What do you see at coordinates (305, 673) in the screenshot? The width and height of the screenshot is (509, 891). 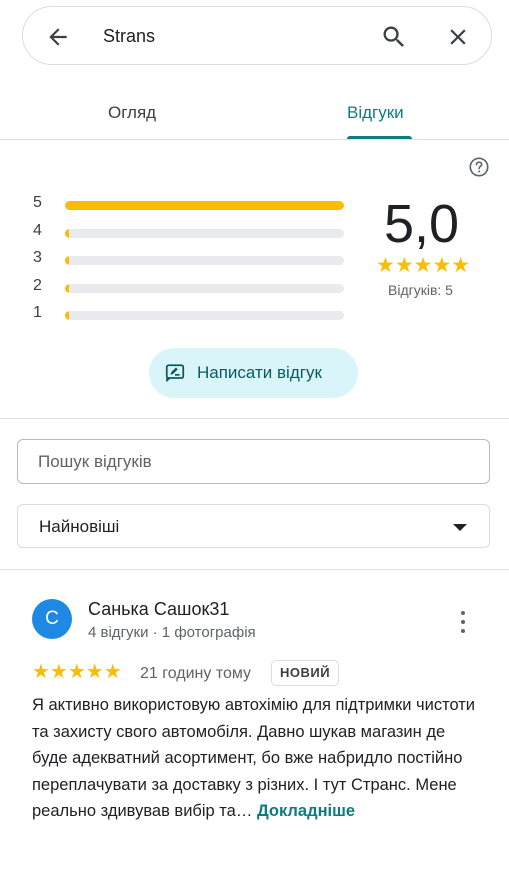 I see `new-badge: НОВИЙ` at bounding box center [305, 673].